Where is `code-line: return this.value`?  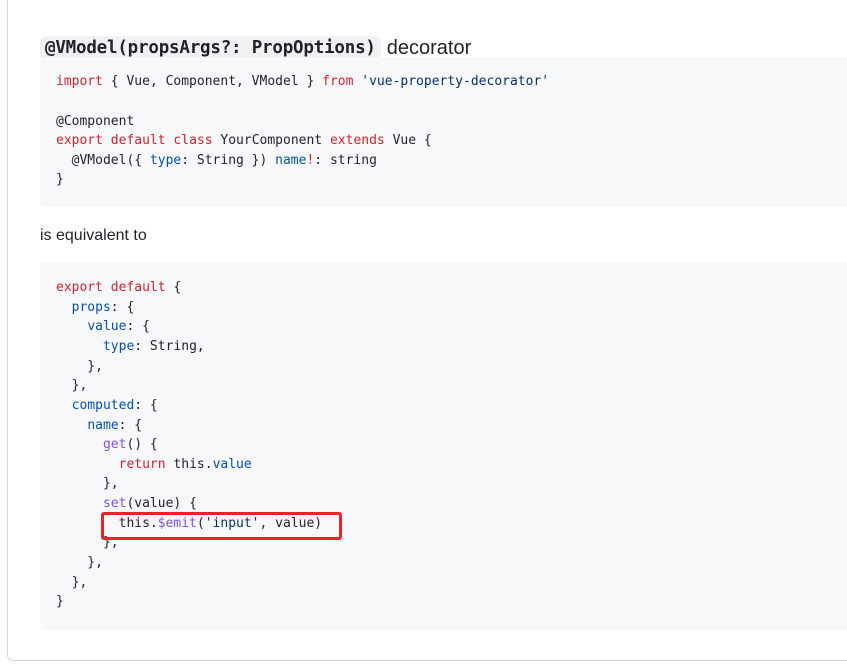 code-line: return this.value is located at coordinates (185, 464).